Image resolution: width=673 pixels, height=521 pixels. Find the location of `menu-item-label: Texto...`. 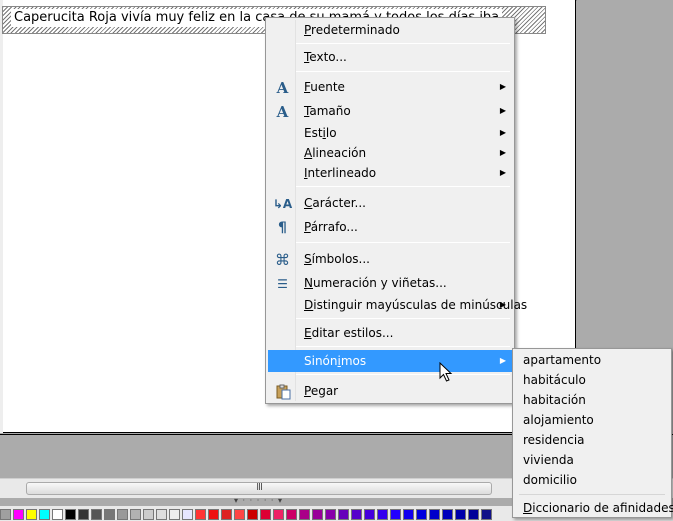

menu-item-label: Texto... is located at coordinates (325, 57).